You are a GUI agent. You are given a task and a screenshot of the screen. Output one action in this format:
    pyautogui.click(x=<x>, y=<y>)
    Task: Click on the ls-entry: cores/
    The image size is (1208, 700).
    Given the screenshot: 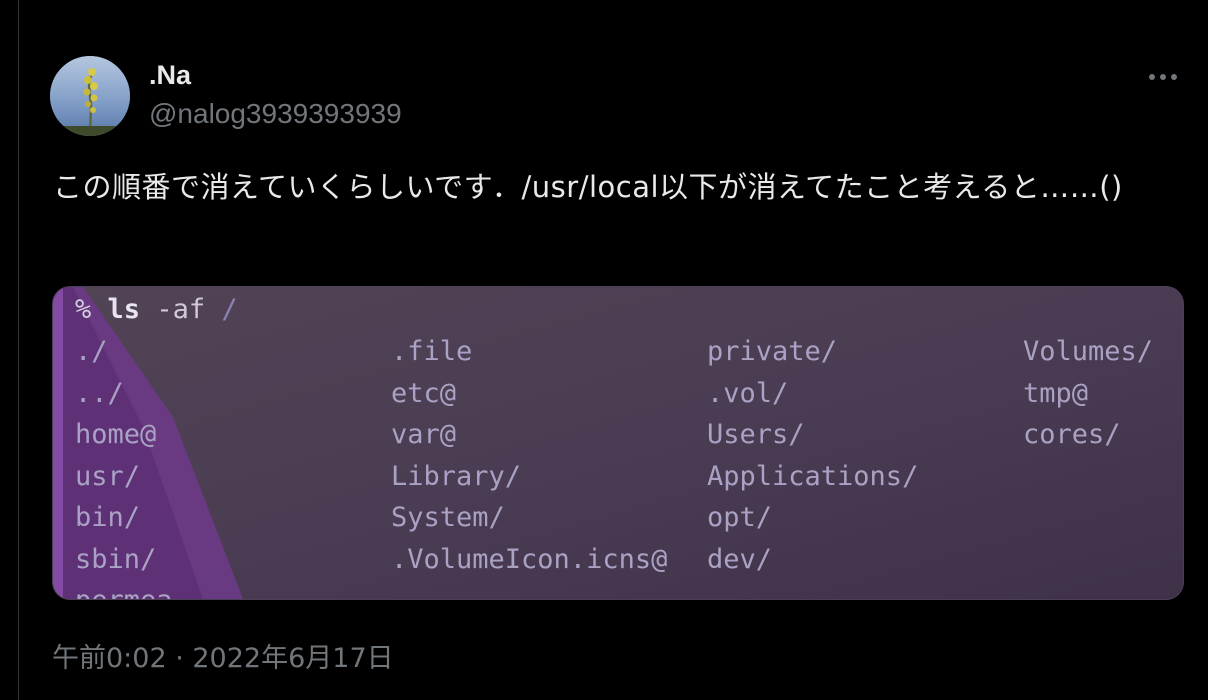 What is the action you would take?
    pyautogui.click(x=1072, y=434)
    